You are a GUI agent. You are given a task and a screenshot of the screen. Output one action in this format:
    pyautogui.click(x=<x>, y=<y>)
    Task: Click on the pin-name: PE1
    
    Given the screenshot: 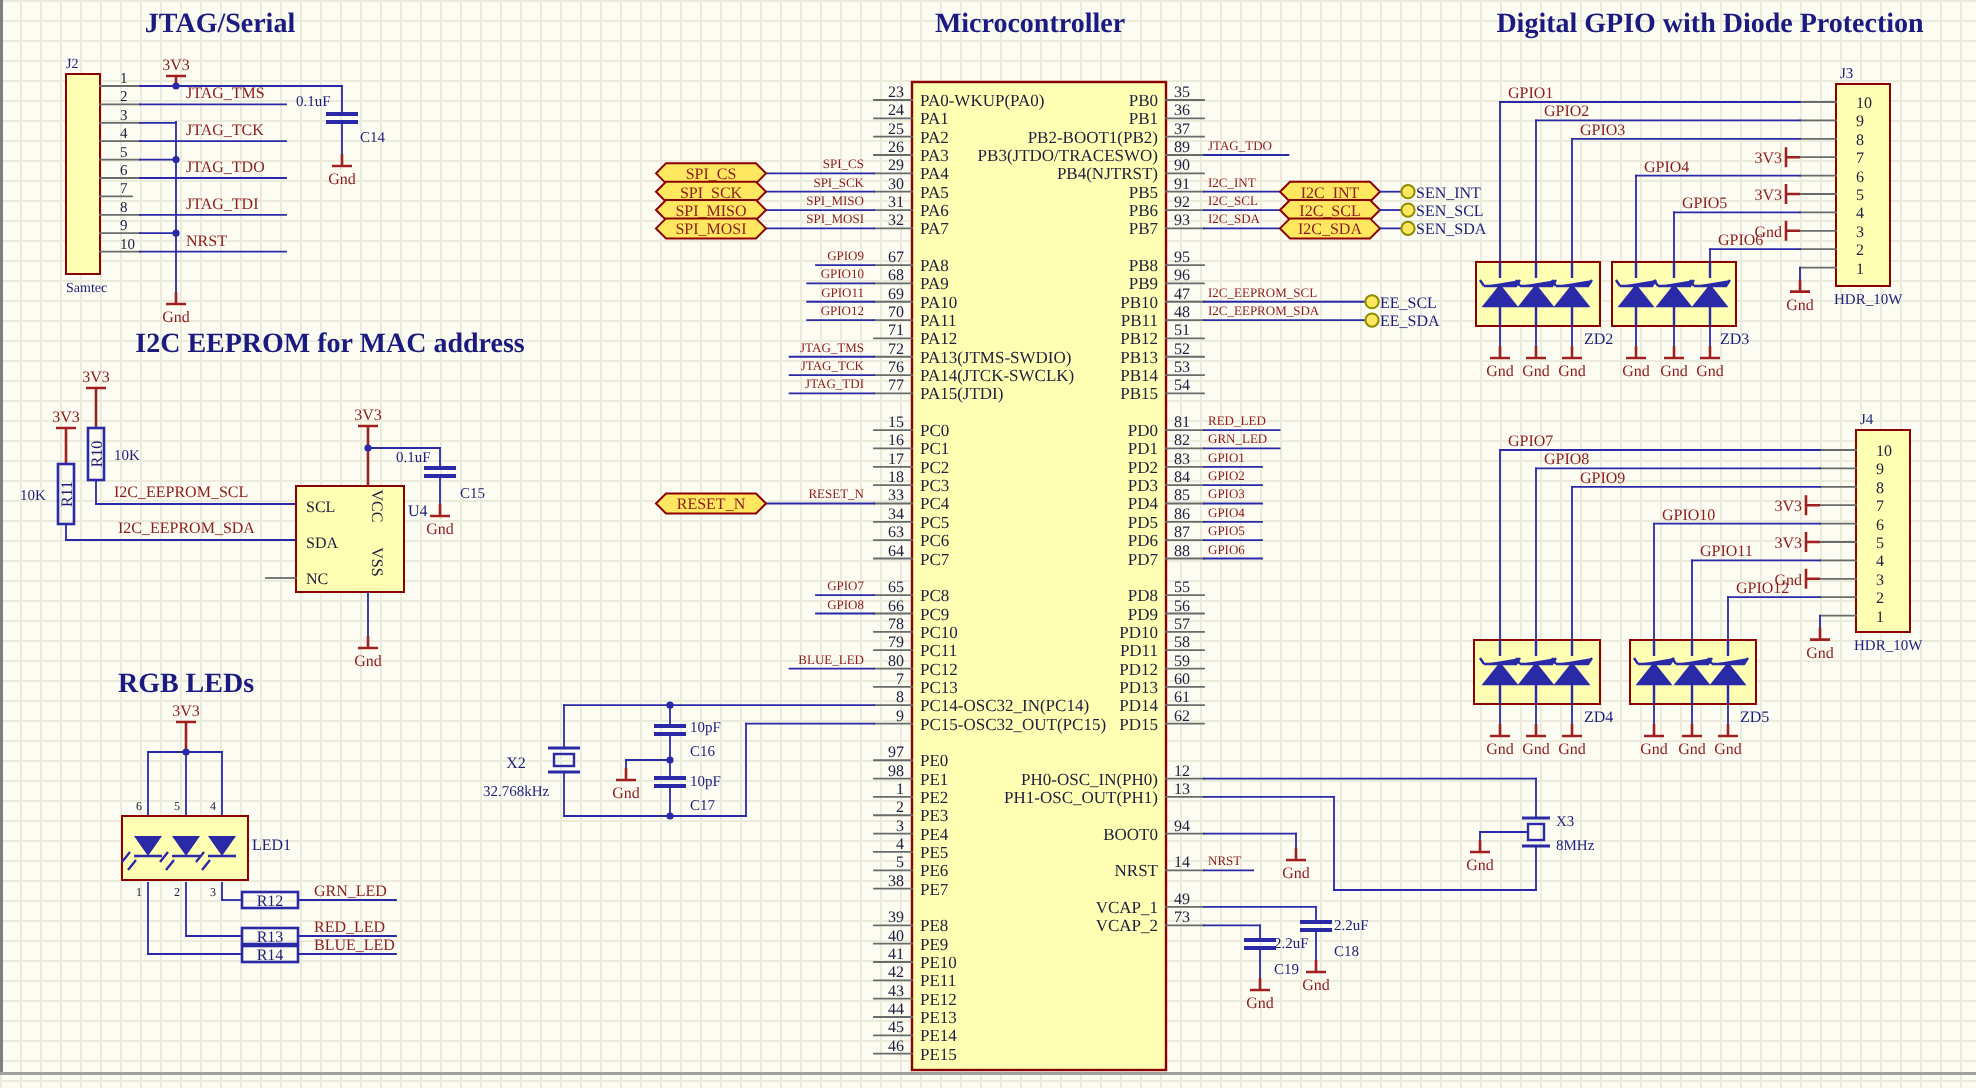 What is the action you would take?
    pyautogui.click(x=934, y=778)
    